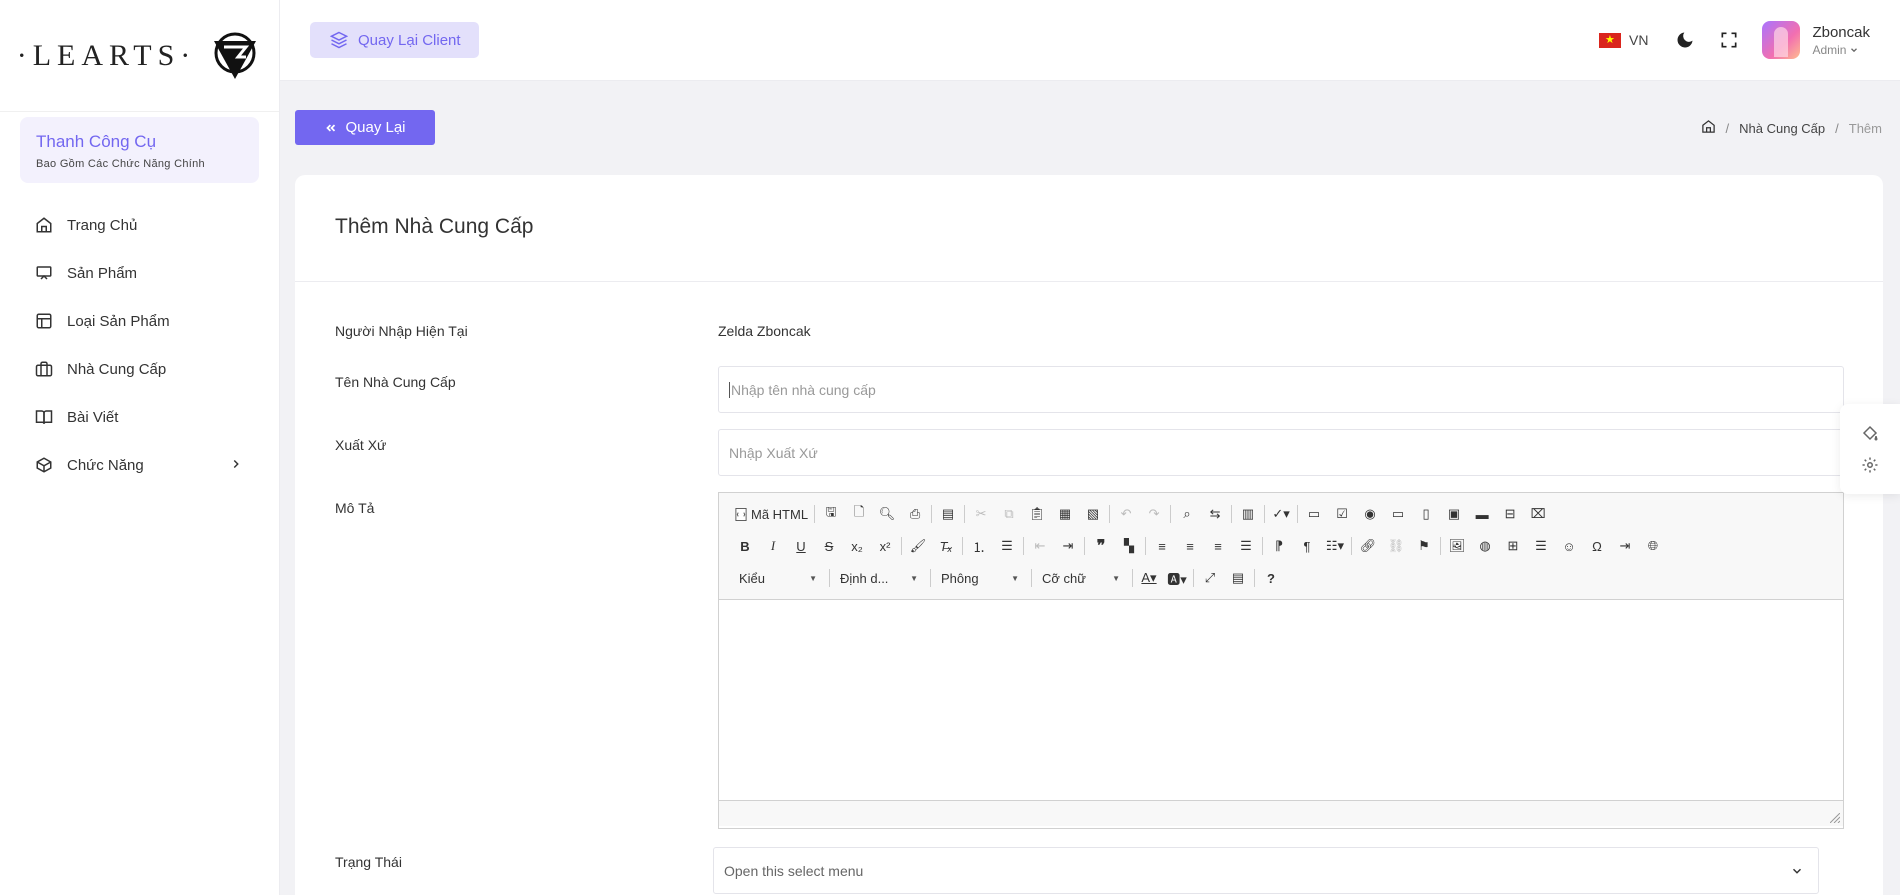 The width and height of the screenshot is (1900, 895). Describe the element at coordinates (365, 127) in the screenshot. I see `back-button: Quay Lại` at that location.